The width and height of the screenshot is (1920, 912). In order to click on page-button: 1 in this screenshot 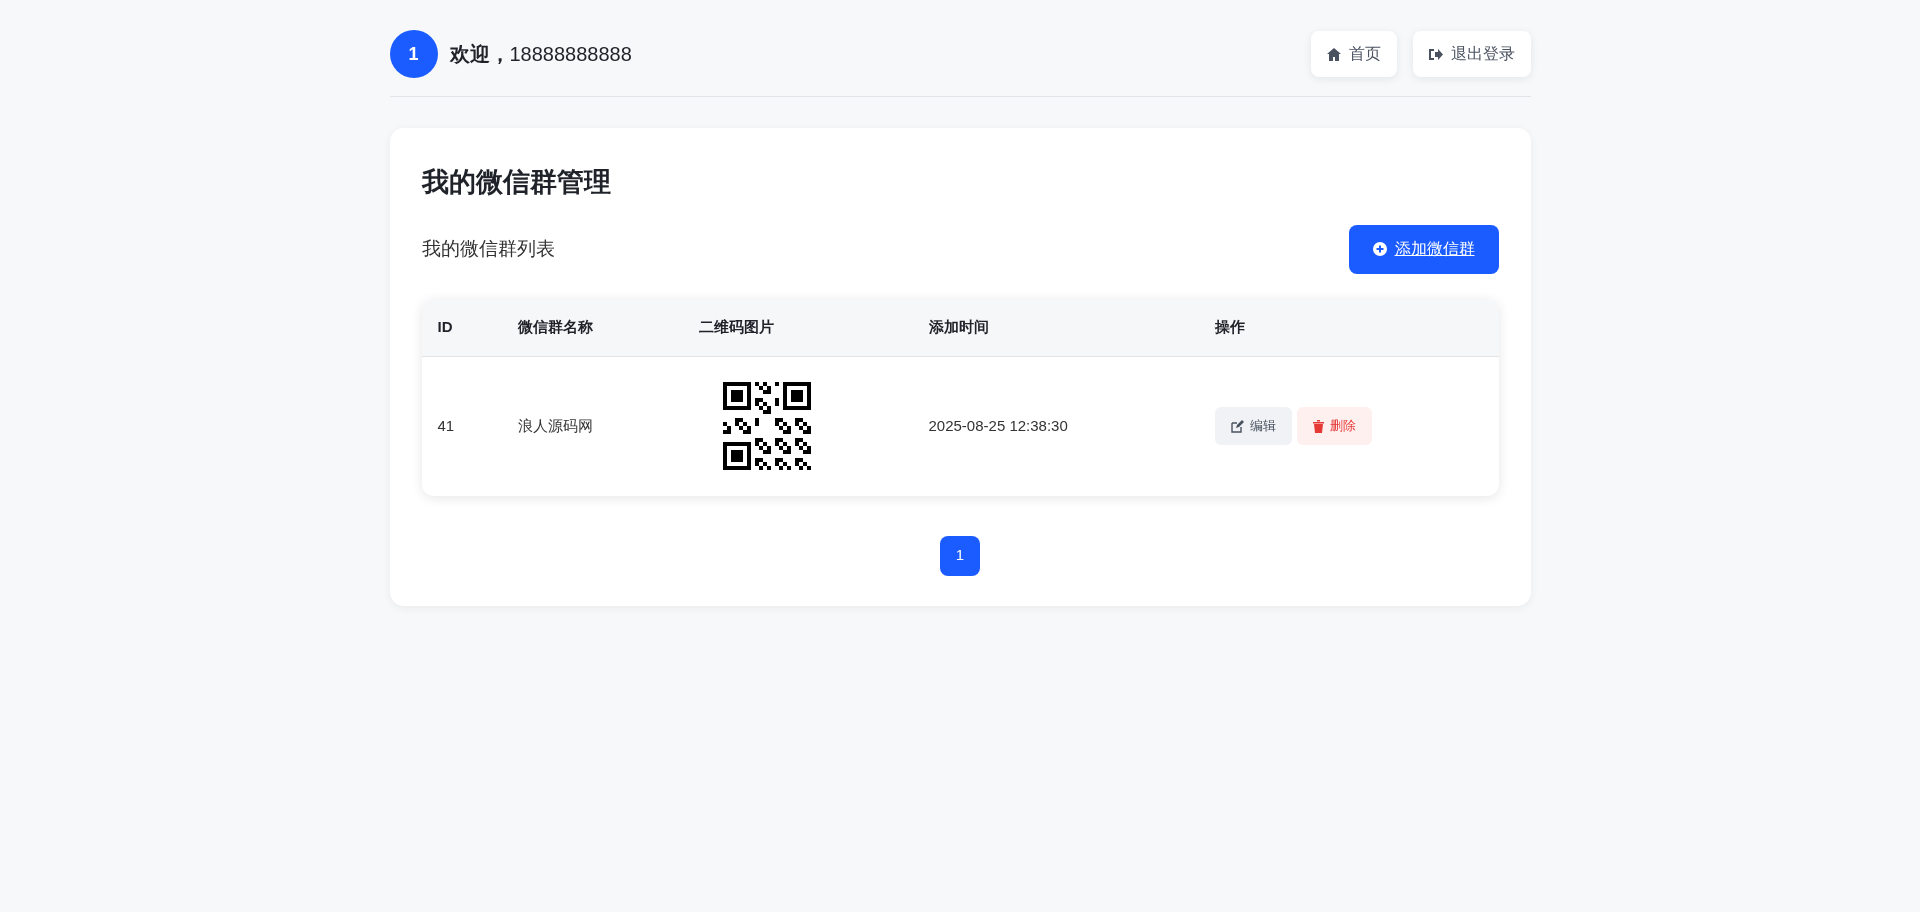, I will do `click(960, 555)`.